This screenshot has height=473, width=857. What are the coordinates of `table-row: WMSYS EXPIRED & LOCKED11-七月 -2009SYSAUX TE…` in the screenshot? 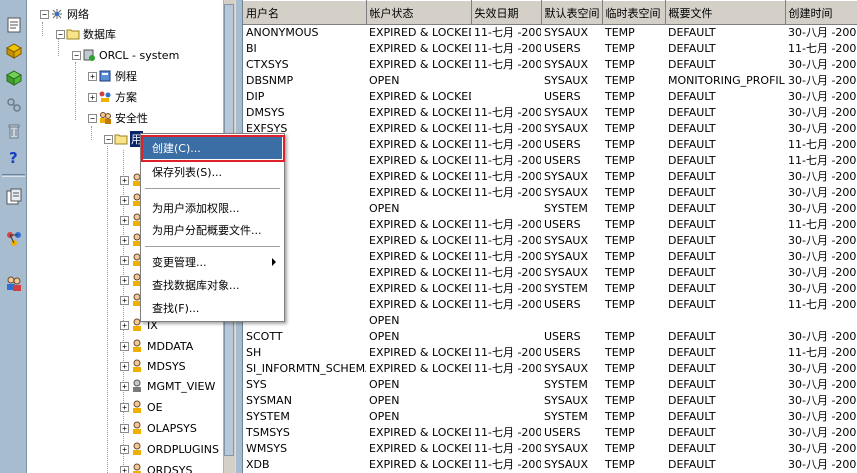 It's located at (550, 449).